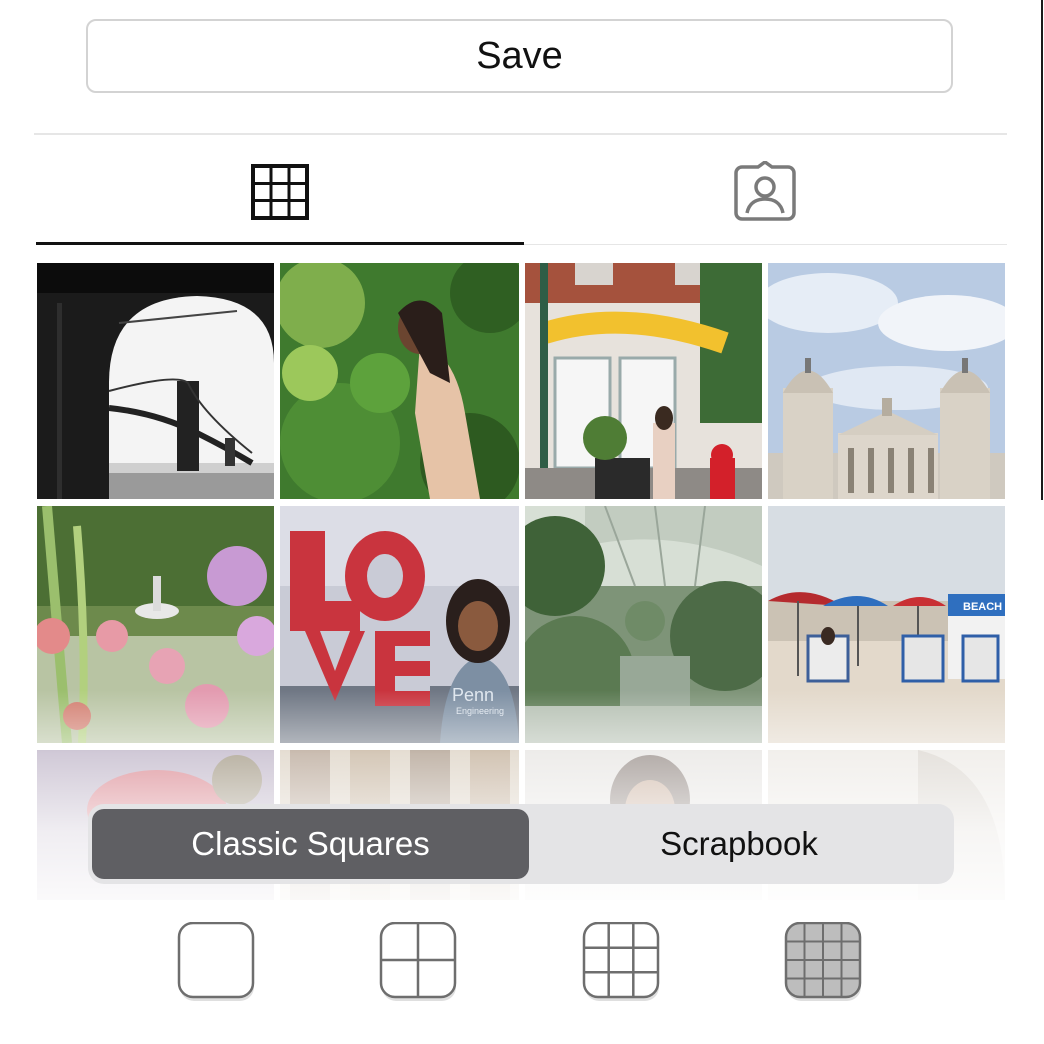 This screenshot has height=1044, width=1044. Describe the element at coordinates (982, 607) in the screenshot. I see `beach-sign-text: BEACH` at that location.